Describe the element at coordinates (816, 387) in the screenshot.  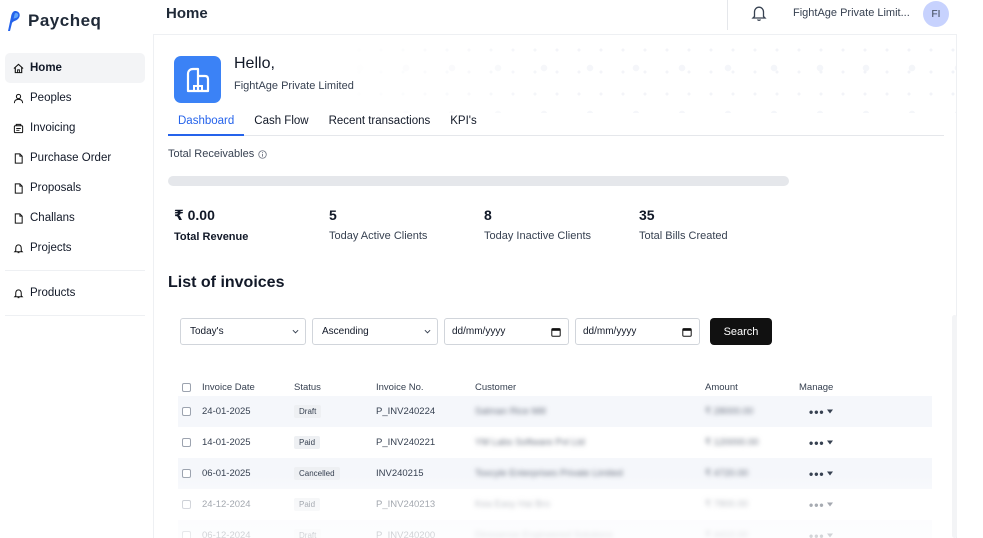
I see `column-header: Manage` at that location.